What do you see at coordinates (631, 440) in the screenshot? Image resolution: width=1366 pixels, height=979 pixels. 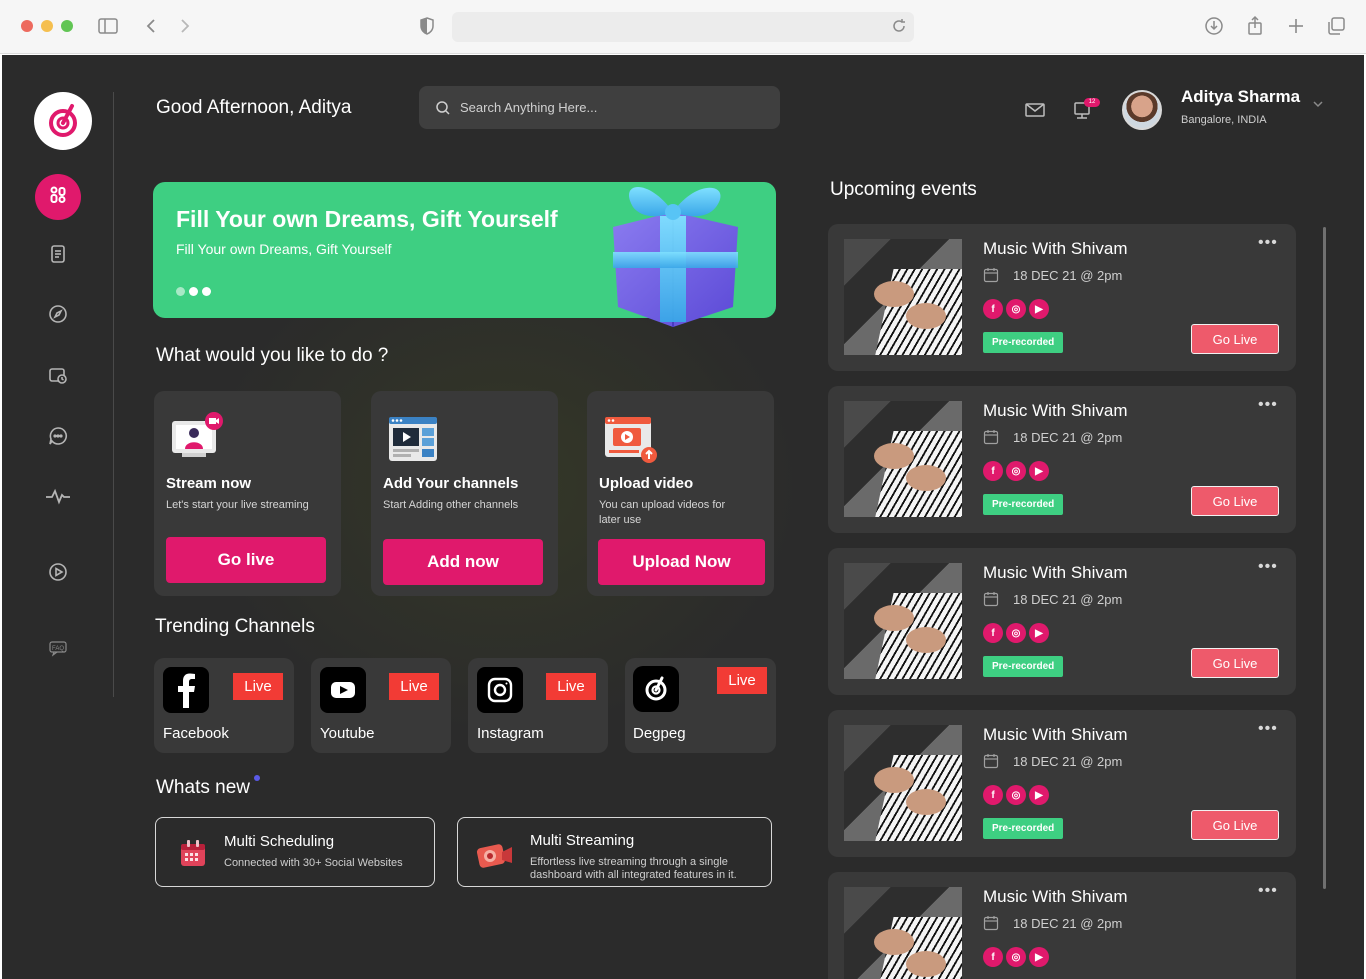 I see `upload-video-icon` at bounding box center [631, 440].